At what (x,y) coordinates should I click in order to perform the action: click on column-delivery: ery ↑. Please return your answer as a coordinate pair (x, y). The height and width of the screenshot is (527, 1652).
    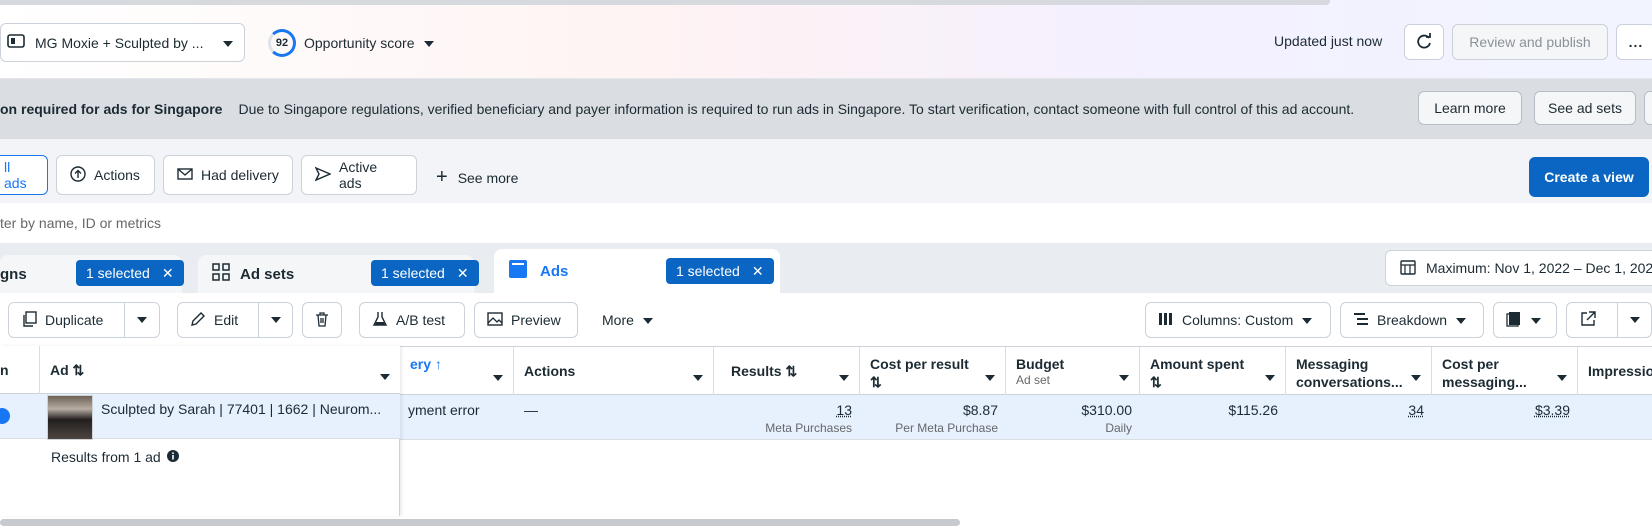
    Looking at the image, I should click on (457, 371).